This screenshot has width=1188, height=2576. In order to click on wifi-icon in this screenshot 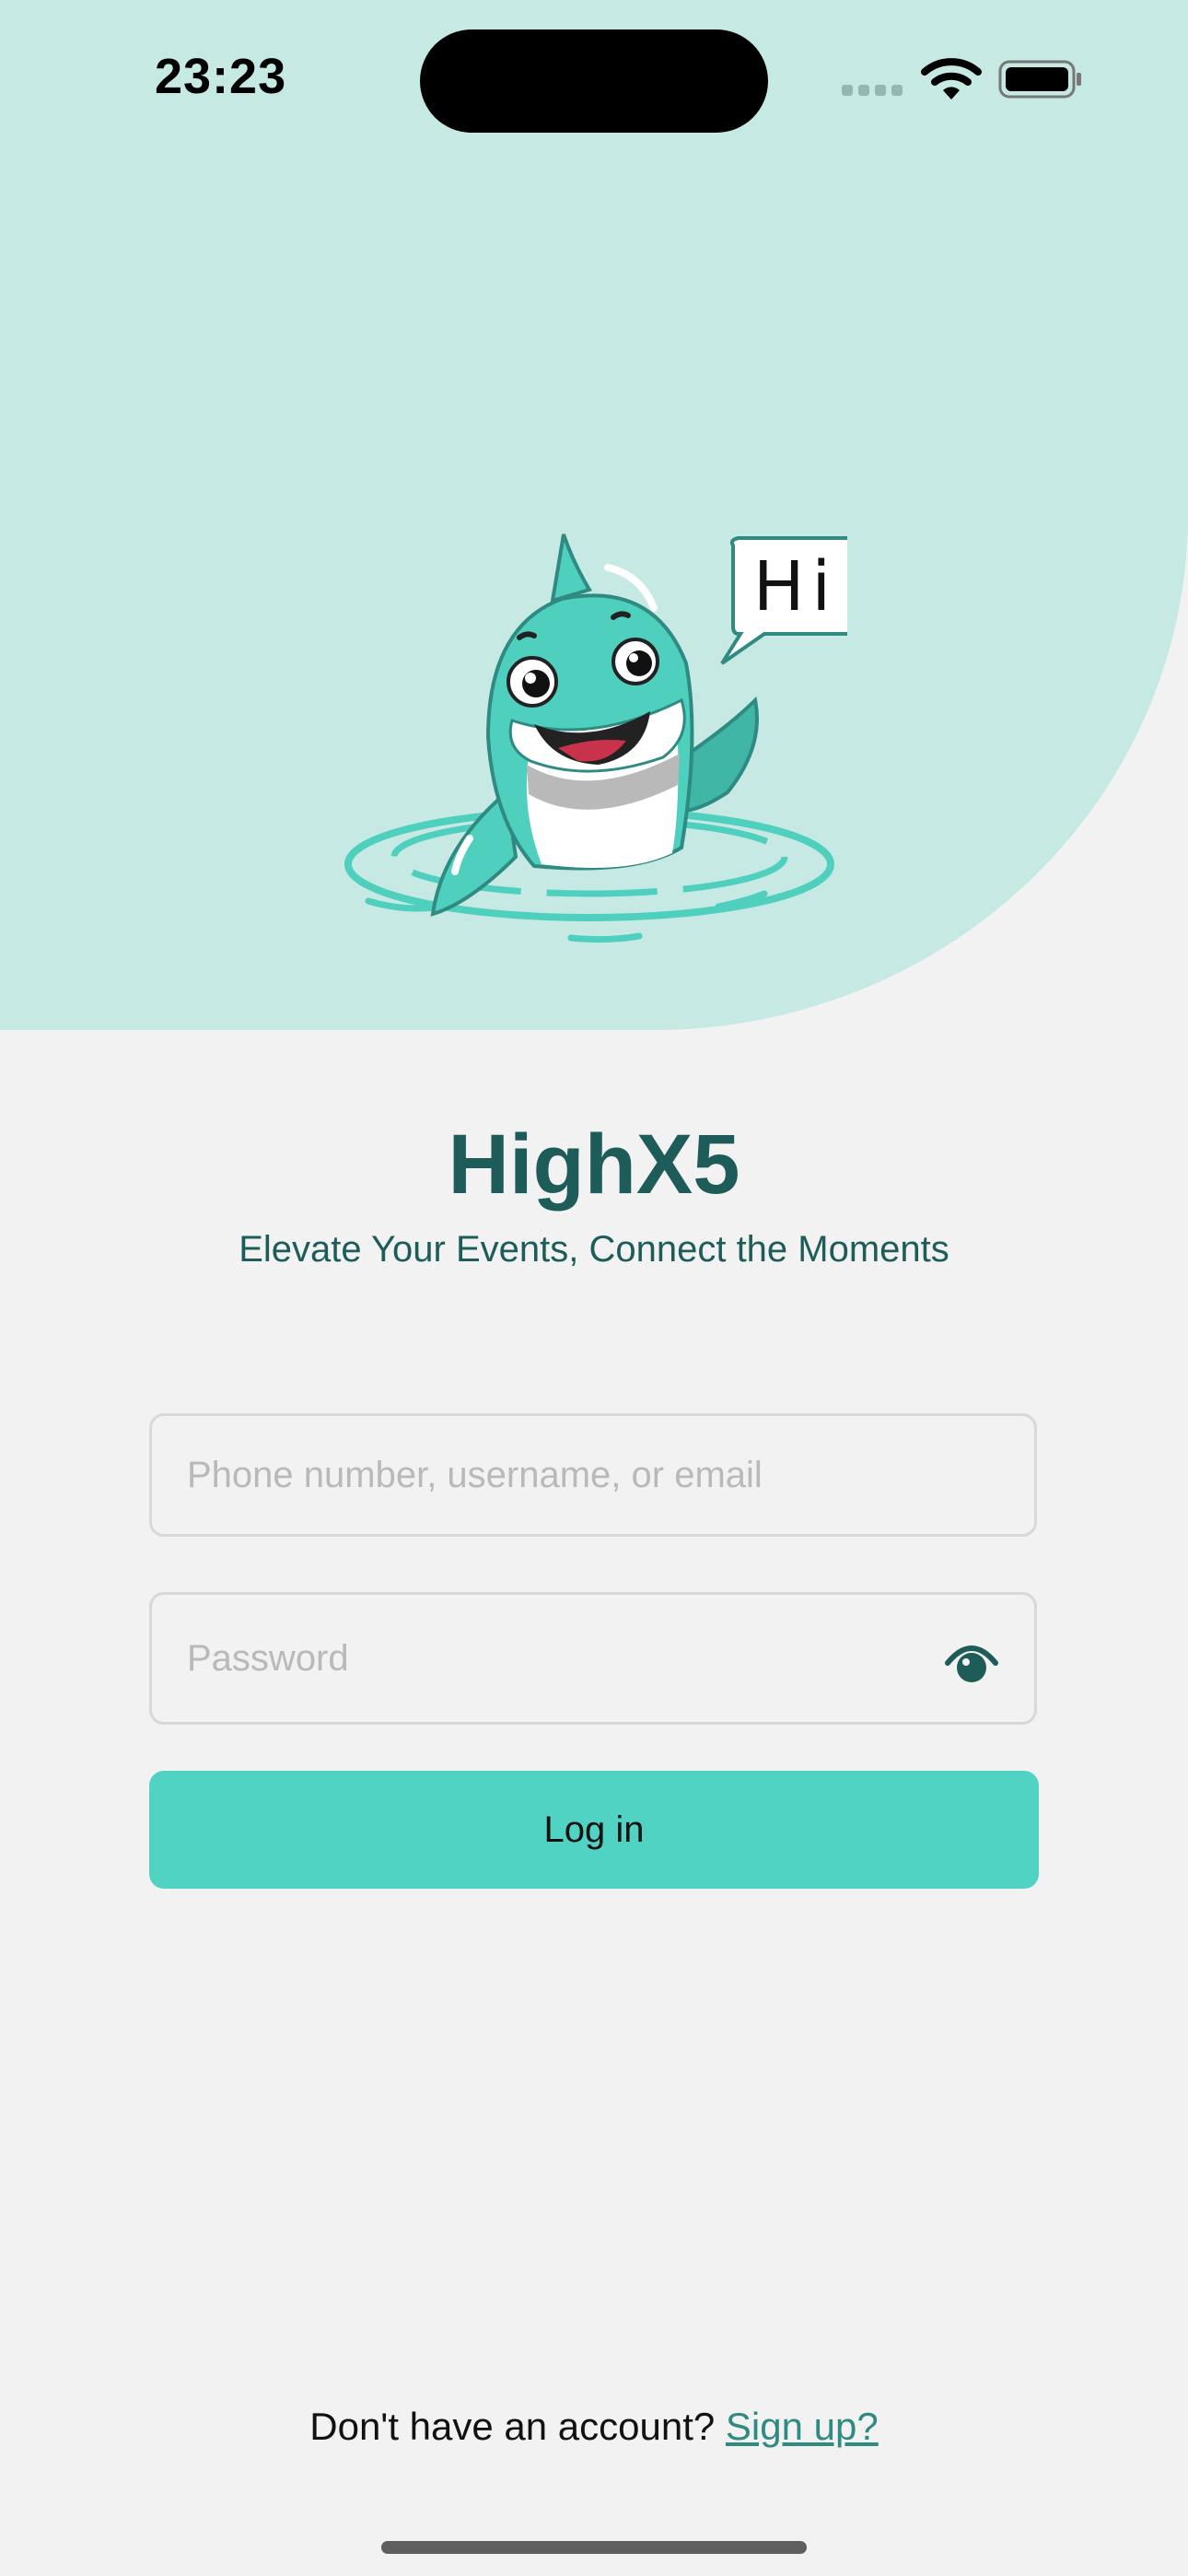, I will do `click(951, 79)`.